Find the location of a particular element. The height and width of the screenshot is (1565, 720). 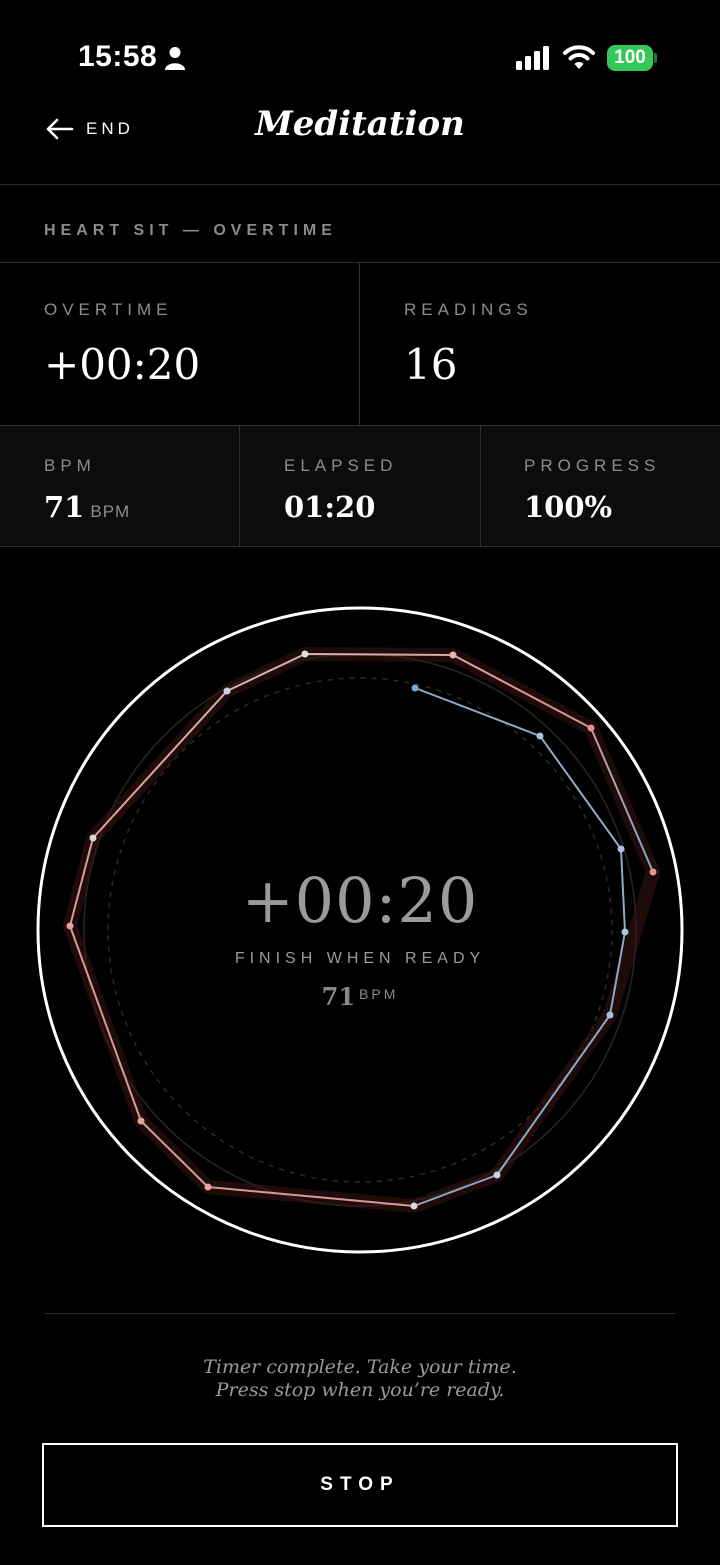

status-time: 15:58 is located at coordinates (118, 56).